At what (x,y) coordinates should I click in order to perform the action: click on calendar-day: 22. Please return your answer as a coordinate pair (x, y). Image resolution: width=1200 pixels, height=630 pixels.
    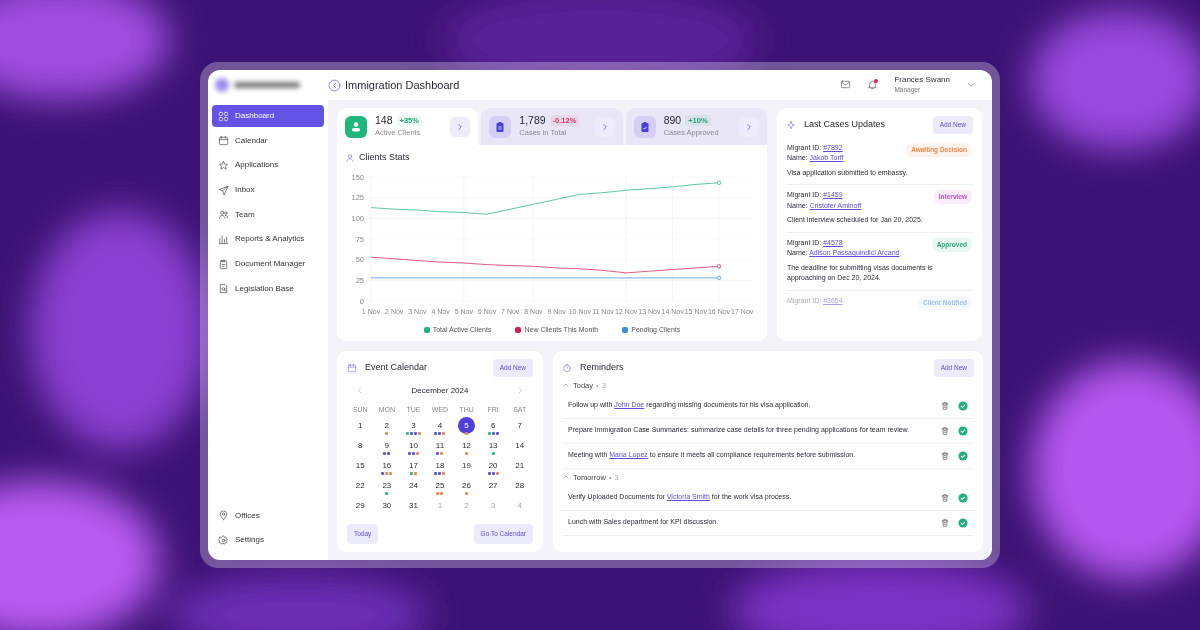
    Looking at the image, I should click on (360, 486).